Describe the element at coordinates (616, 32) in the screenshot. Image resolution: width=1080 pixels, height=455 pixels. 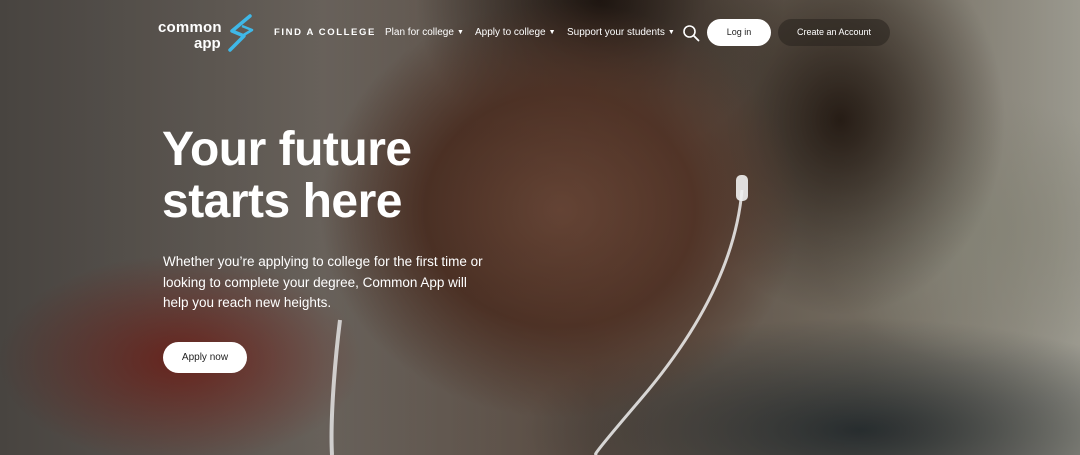
I see `nav-support-label: Support your students` at that location.